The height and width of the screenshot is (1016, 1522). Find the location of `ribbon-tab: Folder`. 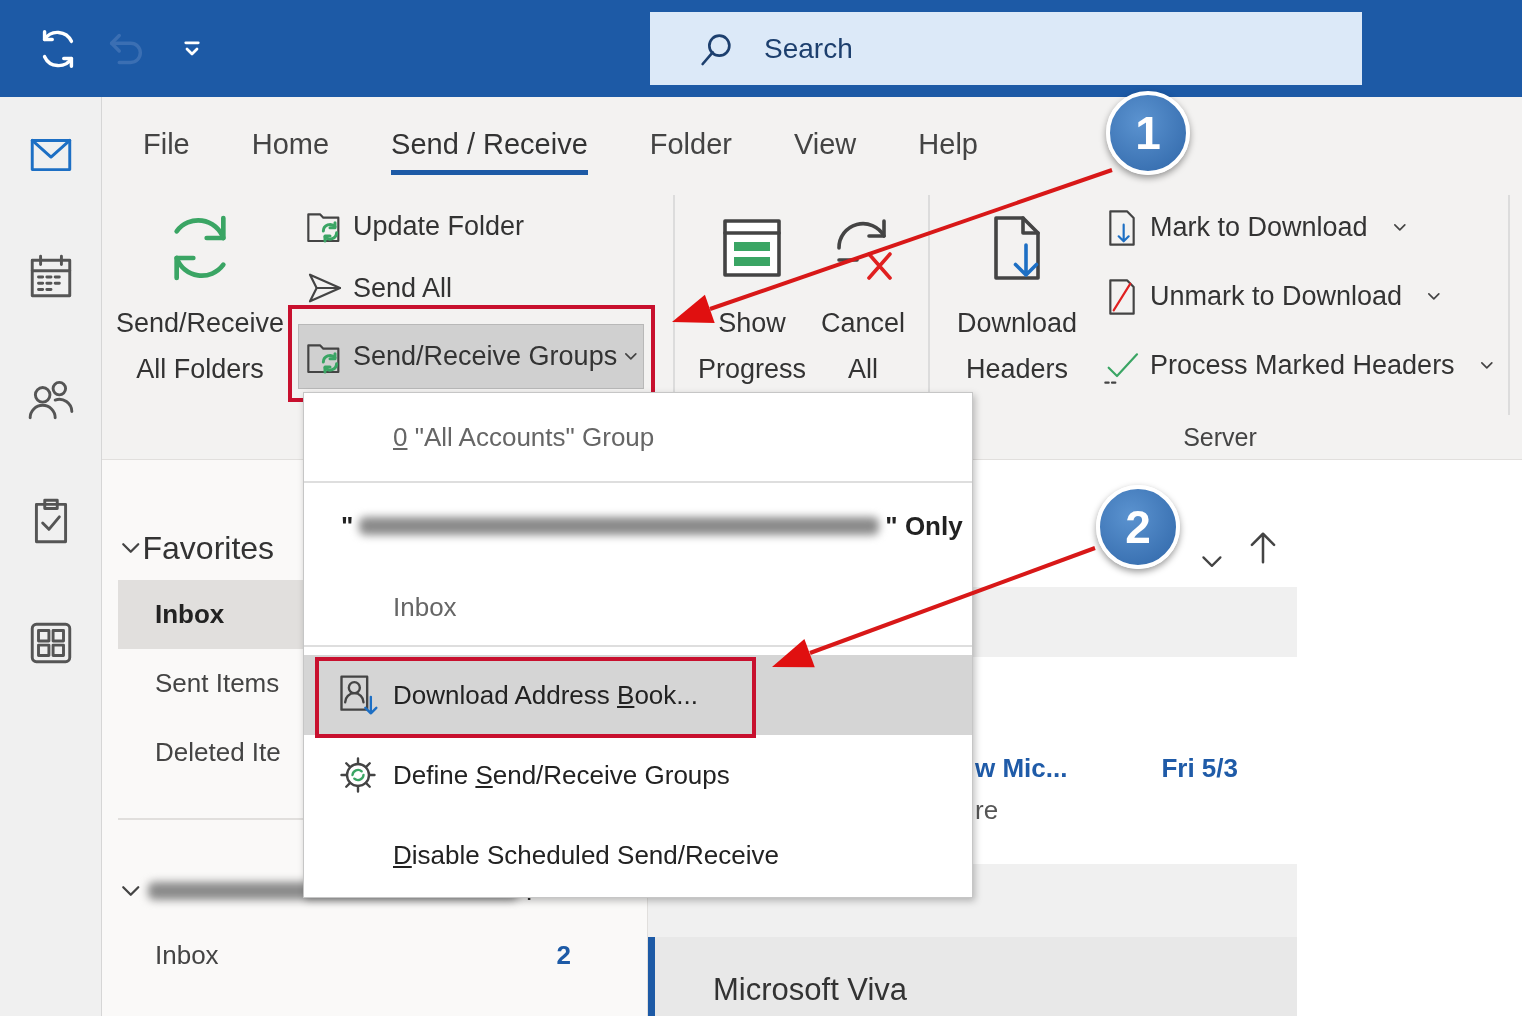

ribbon-tab: Folder is located at coordinates (690, 146).